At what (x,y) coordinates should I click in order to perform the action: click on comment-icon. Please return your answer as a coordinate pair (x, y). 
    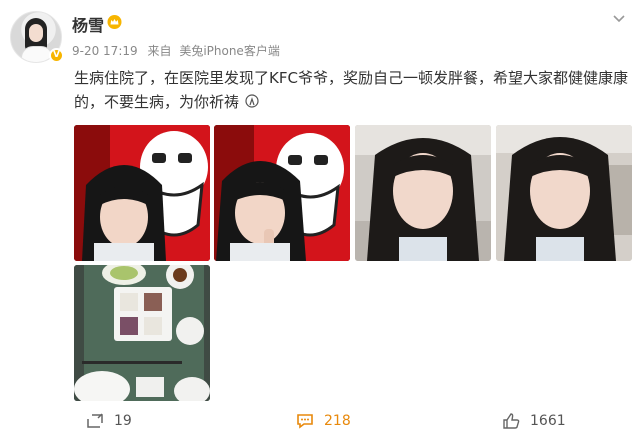
    Looking at the image, I should click on (305, 421).